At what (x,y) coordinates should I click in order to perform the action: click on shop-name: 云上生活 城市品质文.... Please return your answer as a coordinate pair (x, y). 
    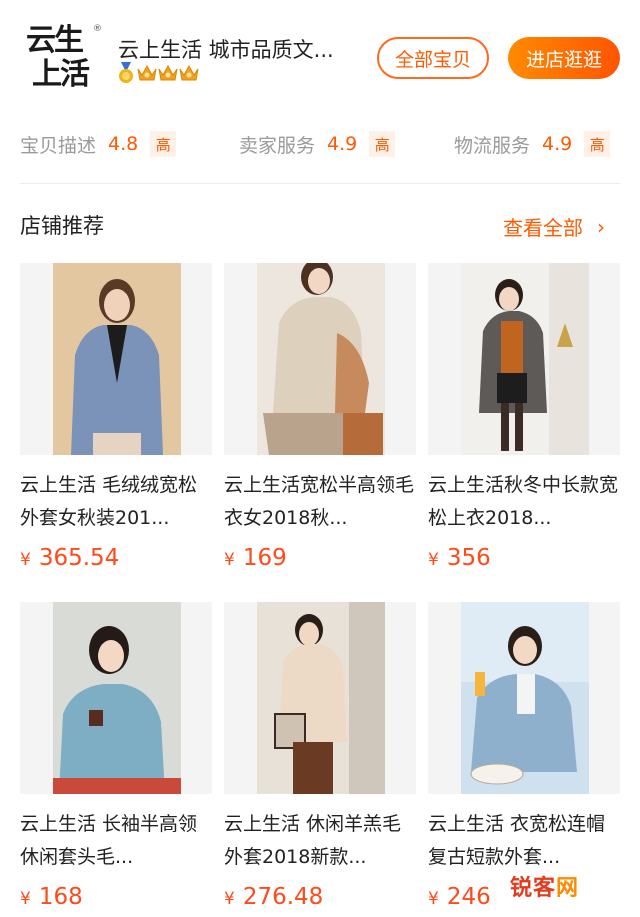
    Looking at the image, I should click on (226, 49).